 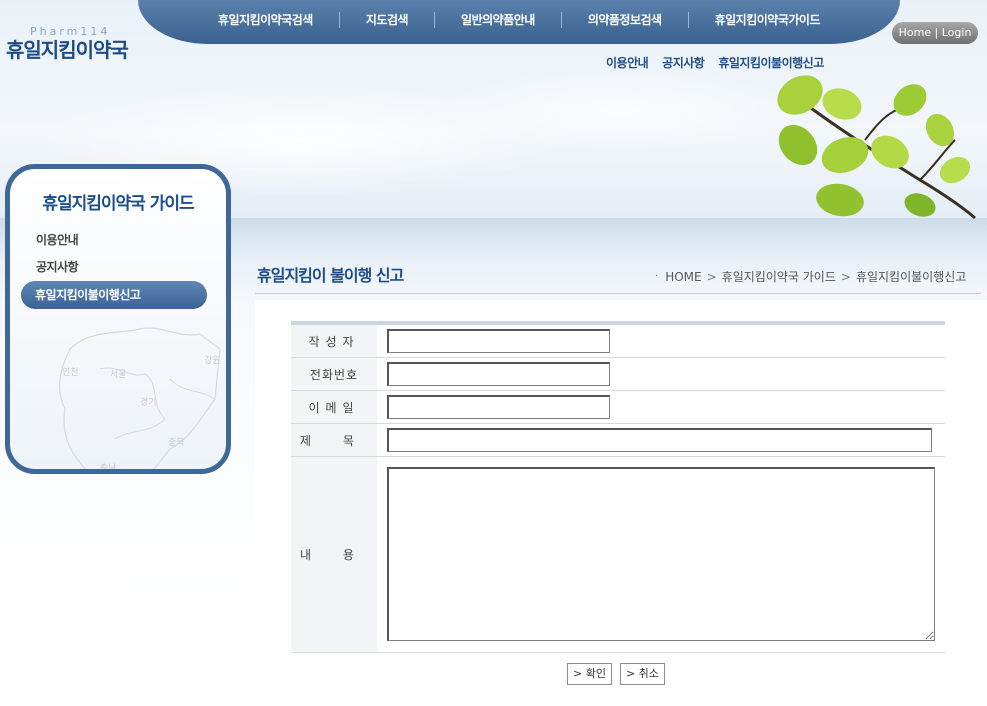 I want to click on subject-input, so click(x=659, y=440).